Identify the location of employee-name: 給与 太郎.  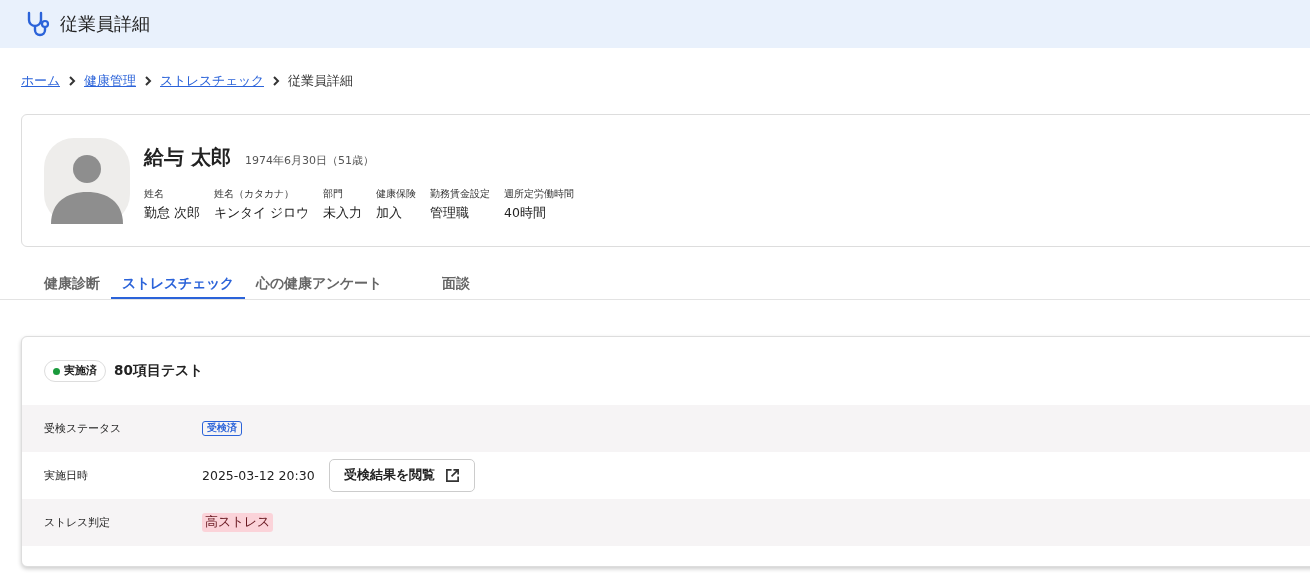
(187, 157).